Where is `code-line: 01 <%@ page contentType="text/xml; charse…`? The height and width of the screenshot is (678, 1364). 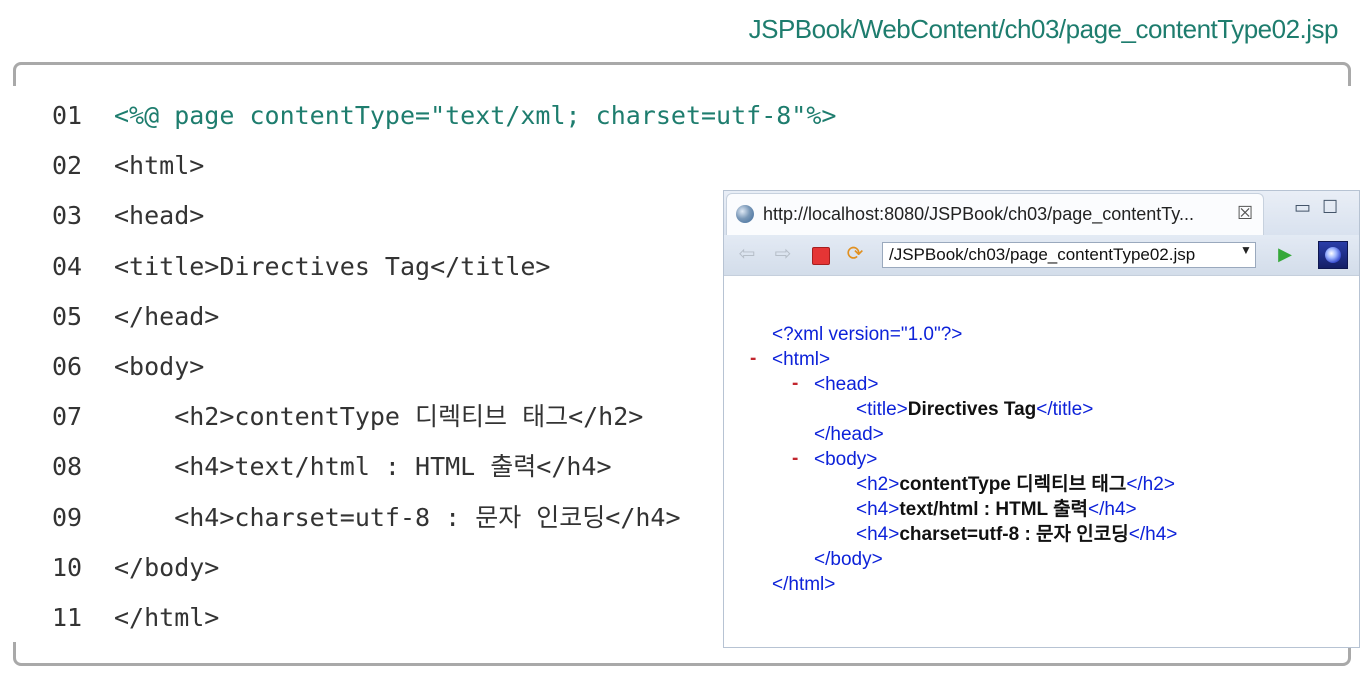
code-line: 01 <%@ page contentType="text/xml; charse… is located at coordinates (444, 121).